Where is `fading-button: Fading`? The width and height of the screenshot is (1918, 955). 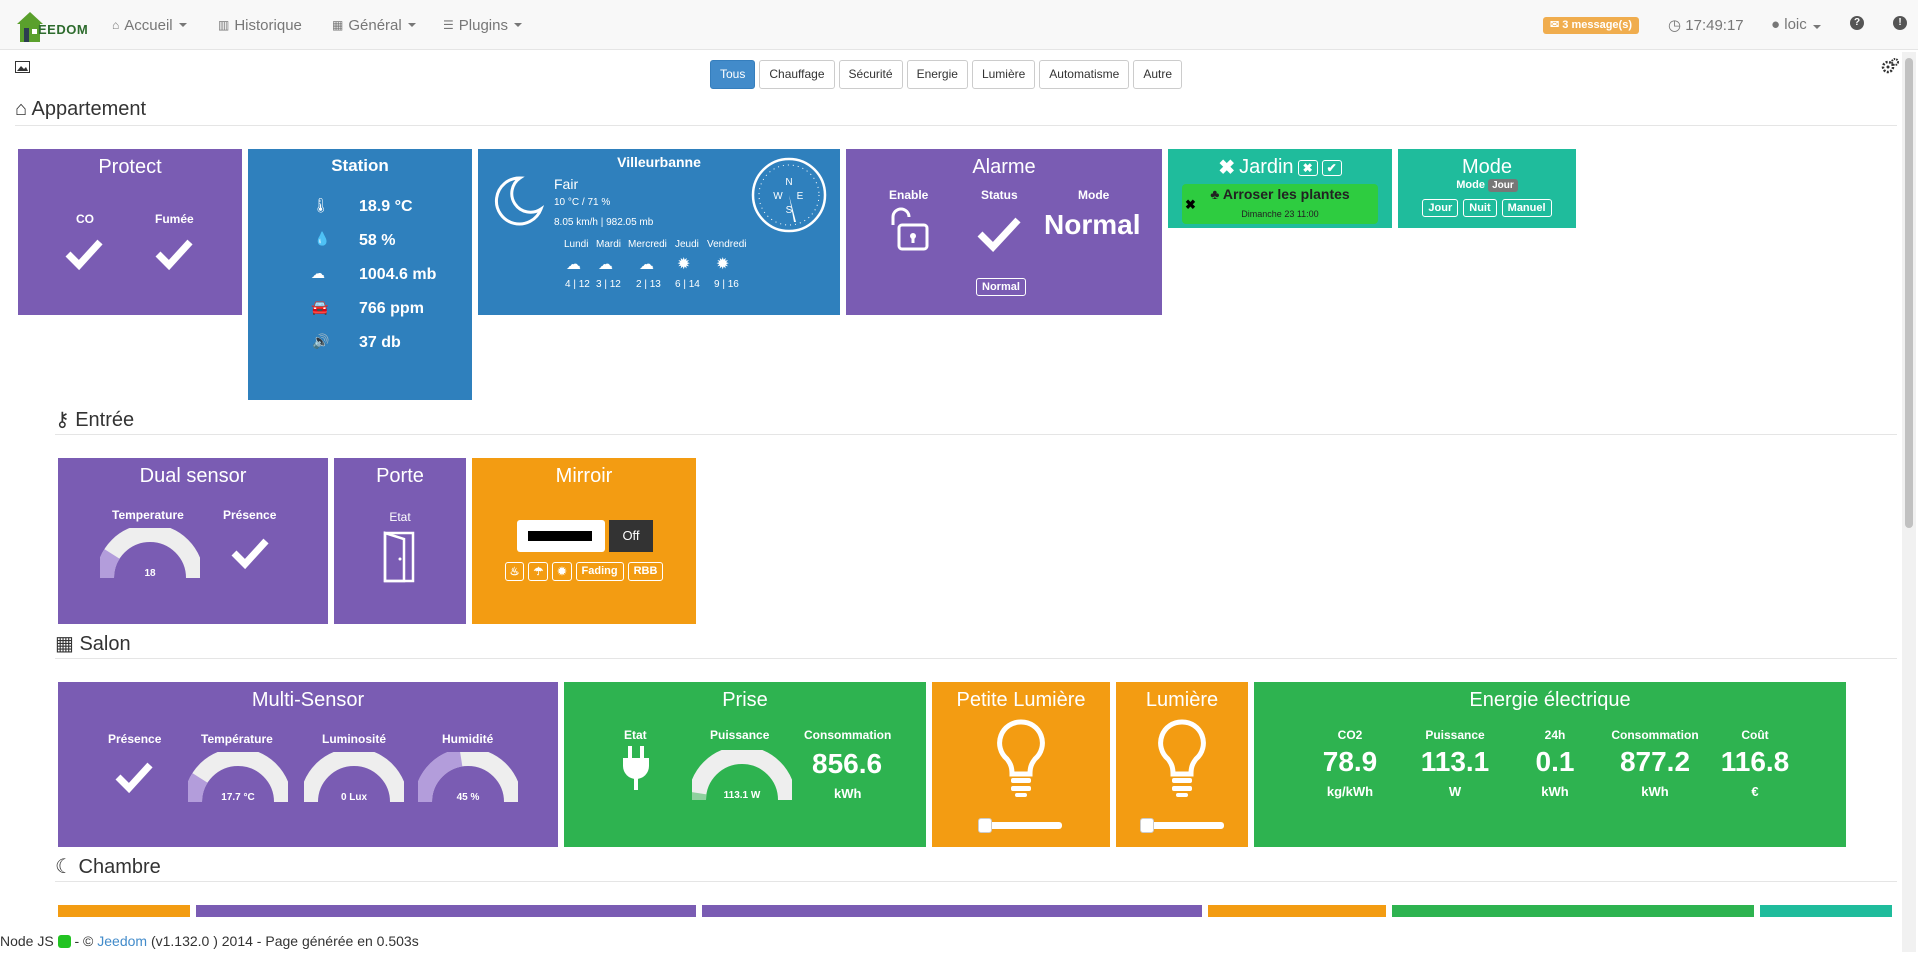
fading-button: Fading is located at coordinates (599, 571).